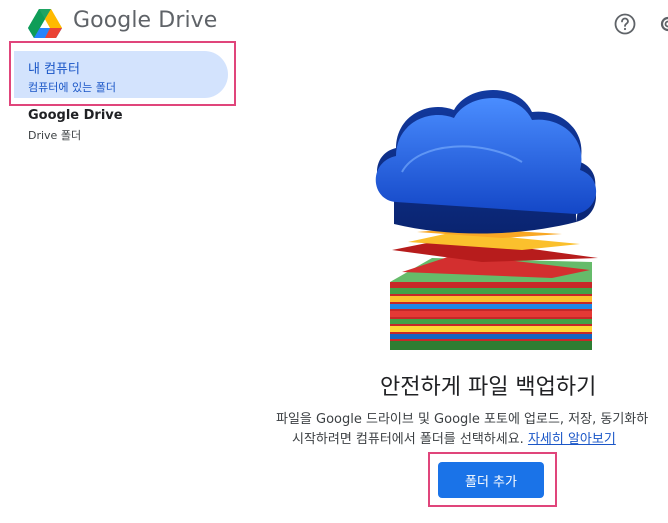 This screenshot has height=523, width=668. What do you see at coordinates (572, 439) in the screenshot?
I see `learn-more-link: 자세히 알아보기` at bounding box center [572, 439].